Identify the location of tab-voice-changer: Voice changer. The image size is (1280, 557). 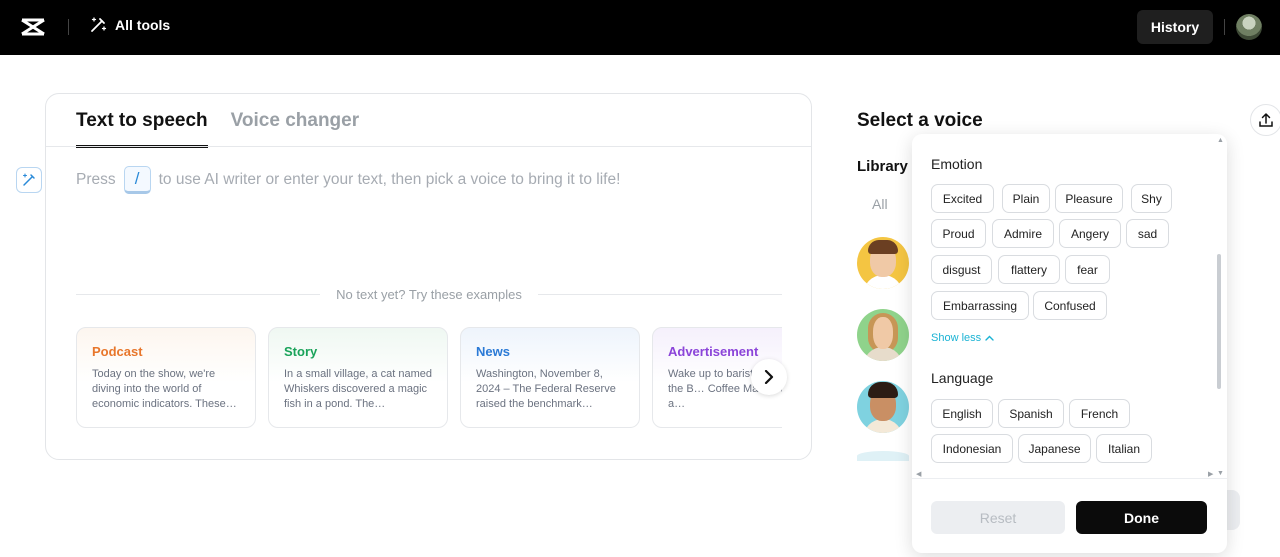
(295, 129).